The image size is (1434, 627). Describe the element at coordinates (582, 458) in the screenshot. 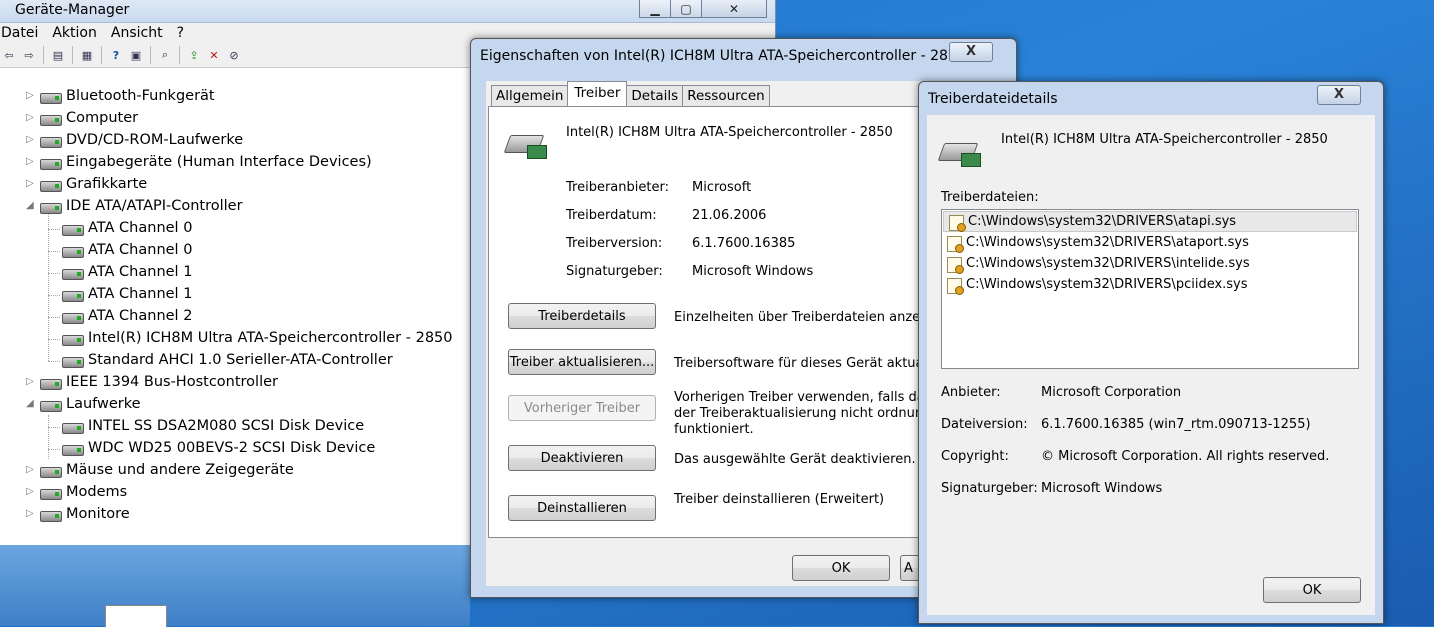

I see `disable-button: Deaktivieren` at that location.